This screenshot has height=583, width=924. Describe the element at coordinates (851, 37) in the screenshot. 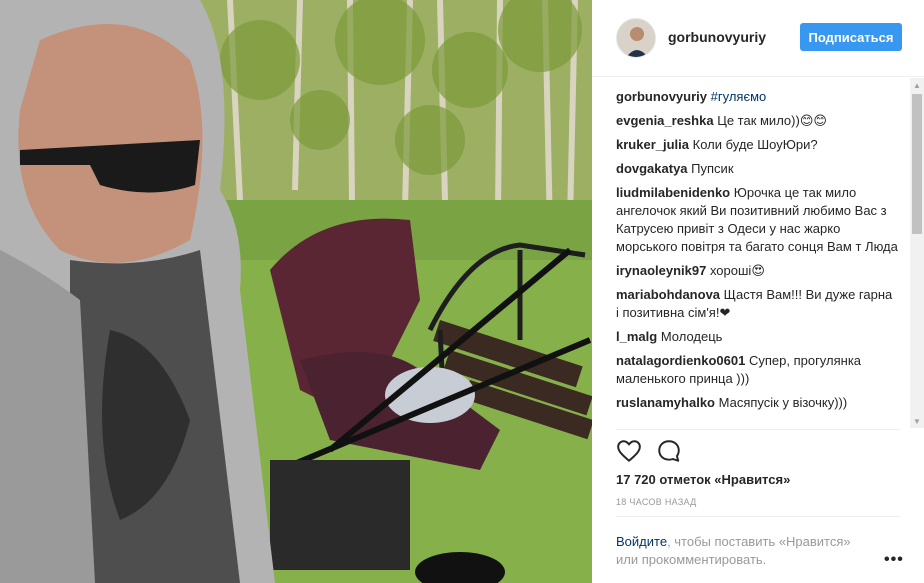

I see `follow-button: Подписаться` at that location.